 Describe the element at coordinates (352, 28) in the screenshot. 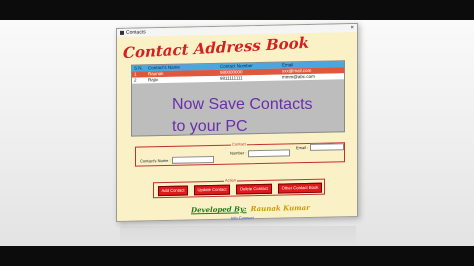

I see `close-icon: ×` at that location.